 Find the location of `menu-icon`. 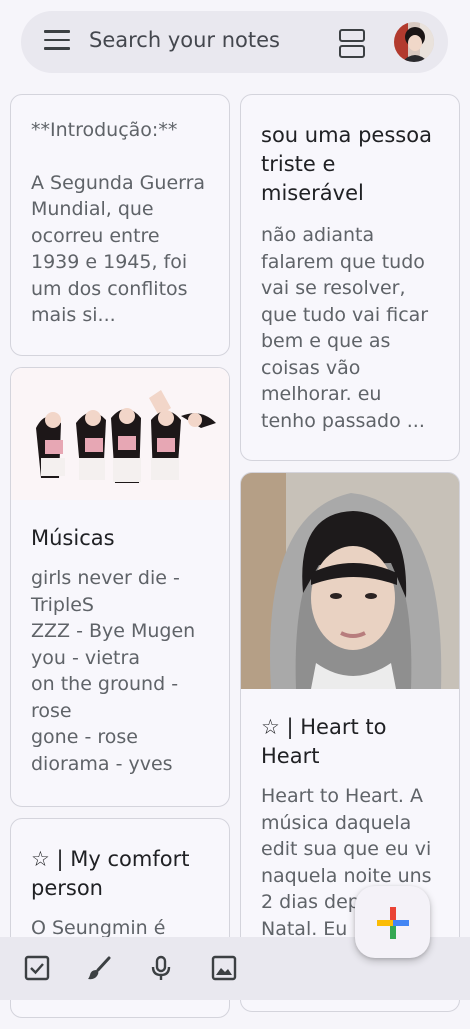

menu-icon is located at coordinates (57, 42).